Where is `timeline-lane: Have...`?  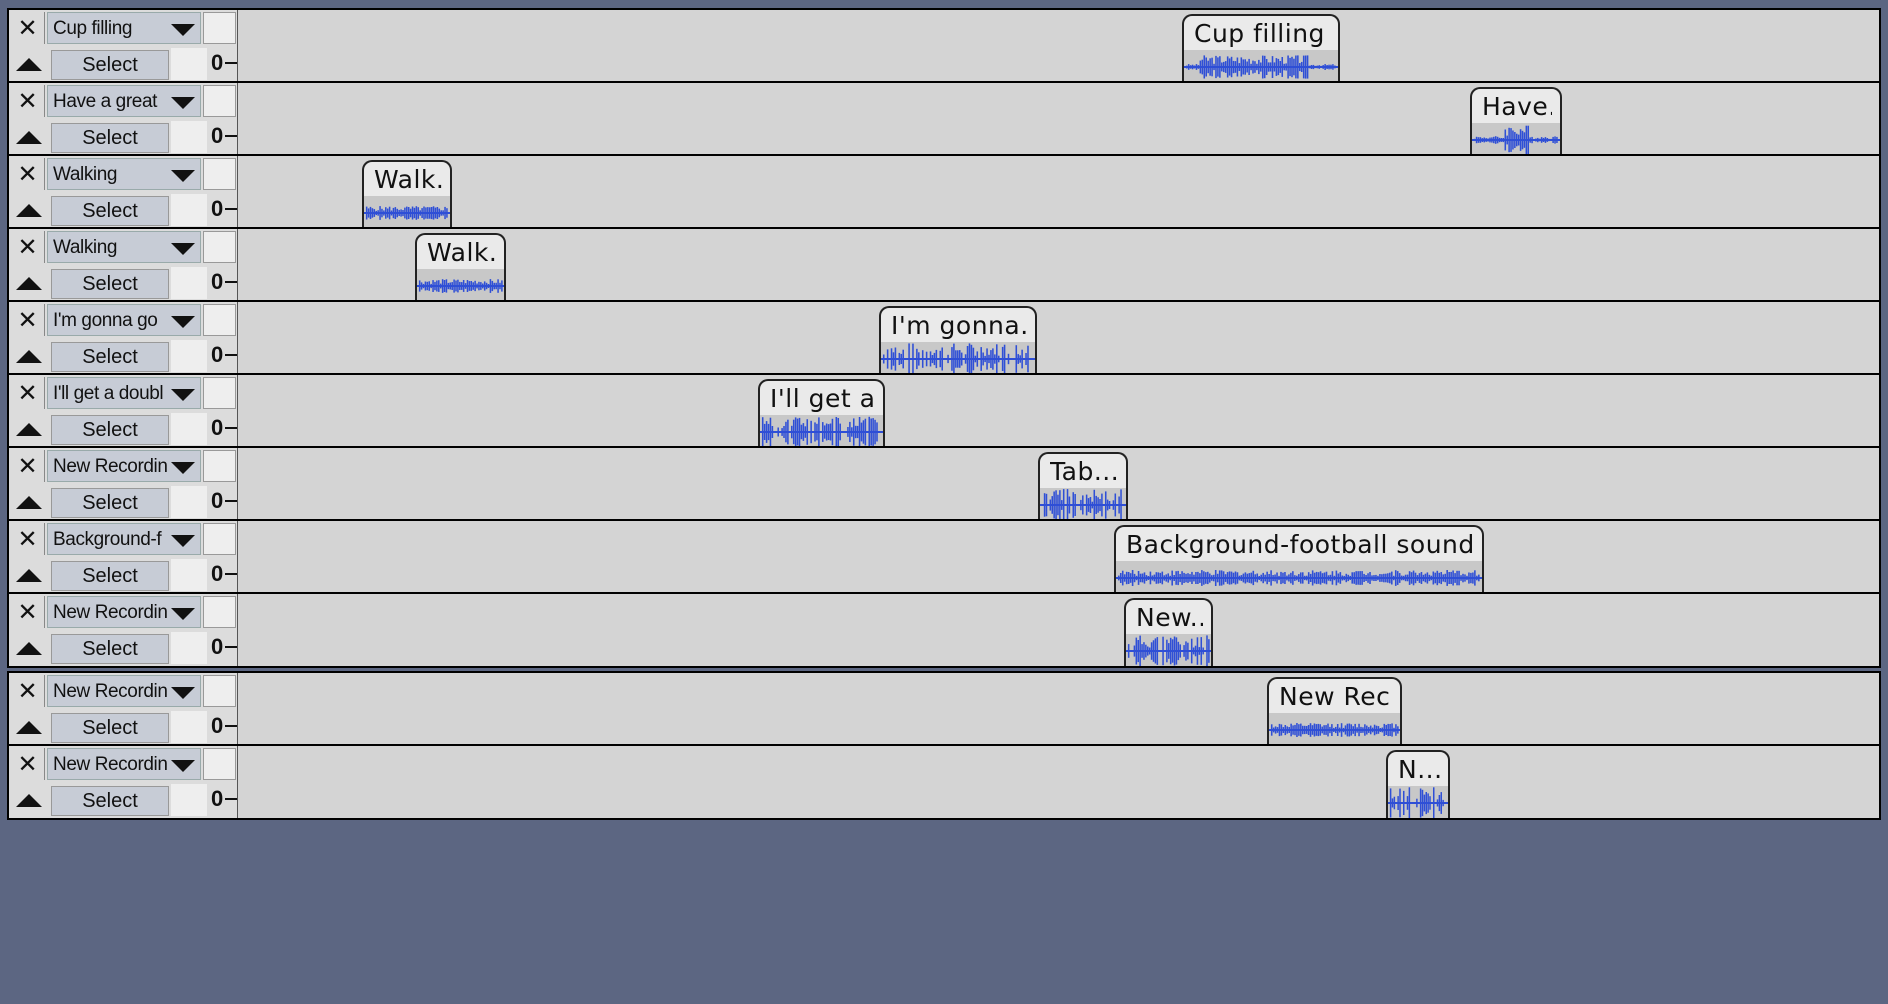 timeline-lane: Have... is located at coordinates (1058, 119).